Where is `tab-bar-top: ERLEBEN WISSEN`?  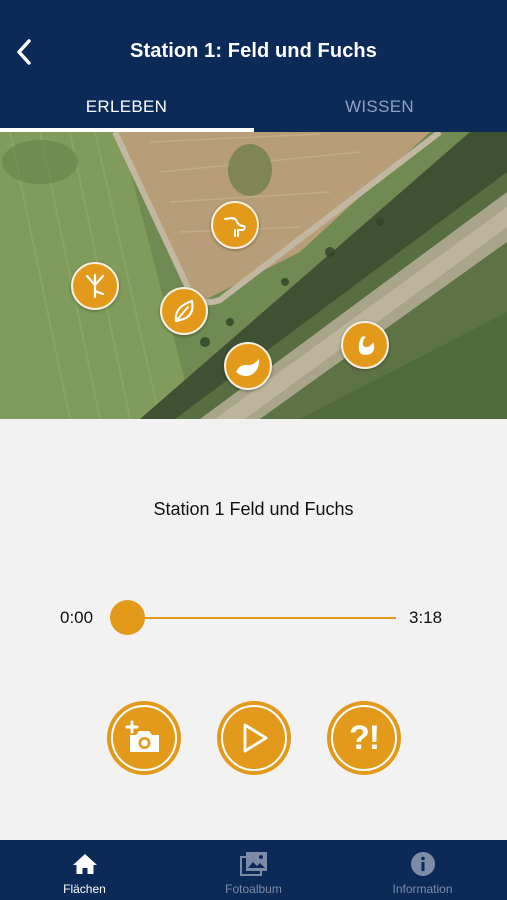
tab-bar-top: ERLEBEN WISSEN is located at coordinates (253, 107).